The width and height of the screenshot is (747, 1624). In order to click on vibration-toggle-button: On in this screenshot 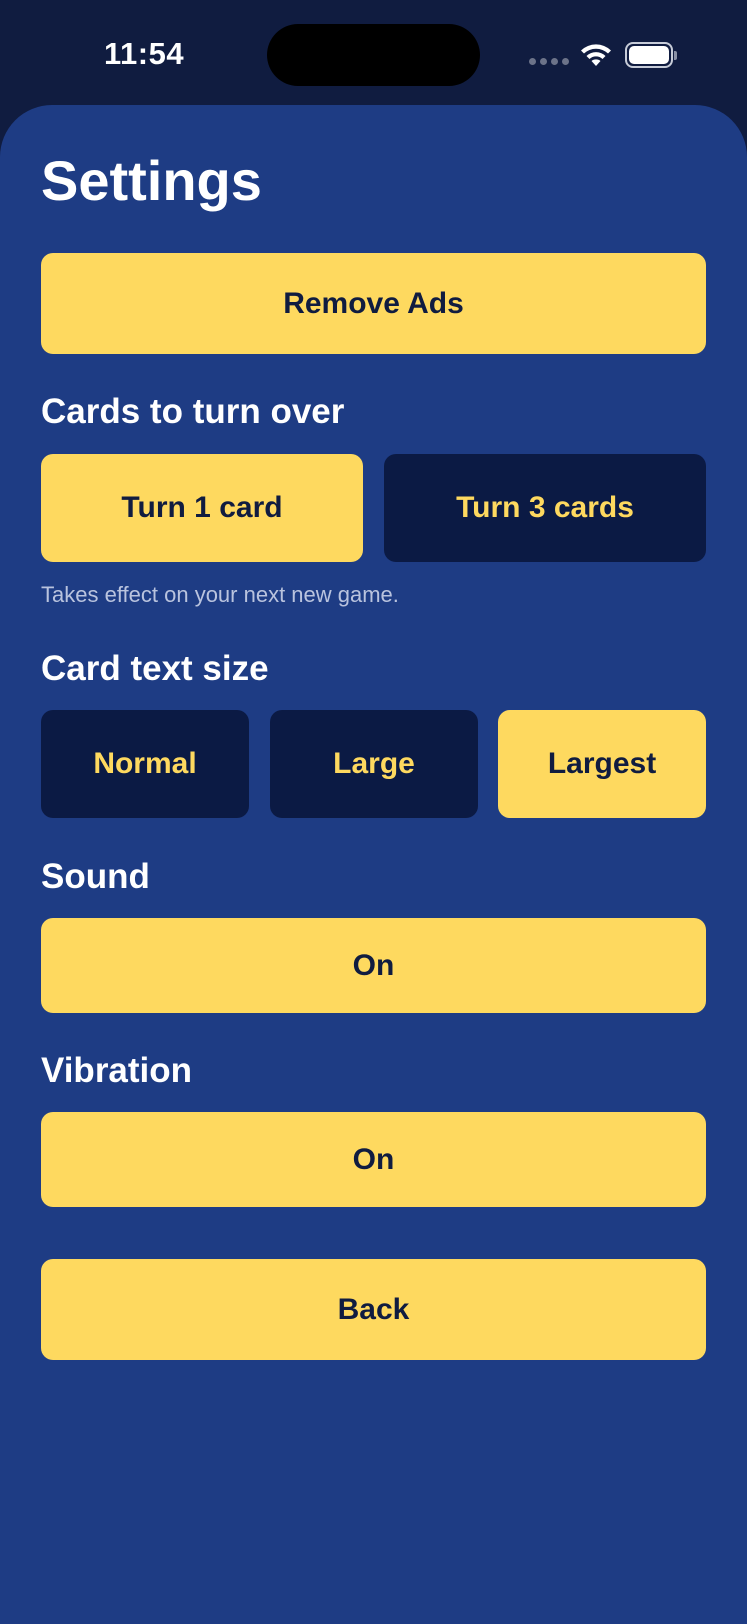, I will do `click(373, 1159)`.